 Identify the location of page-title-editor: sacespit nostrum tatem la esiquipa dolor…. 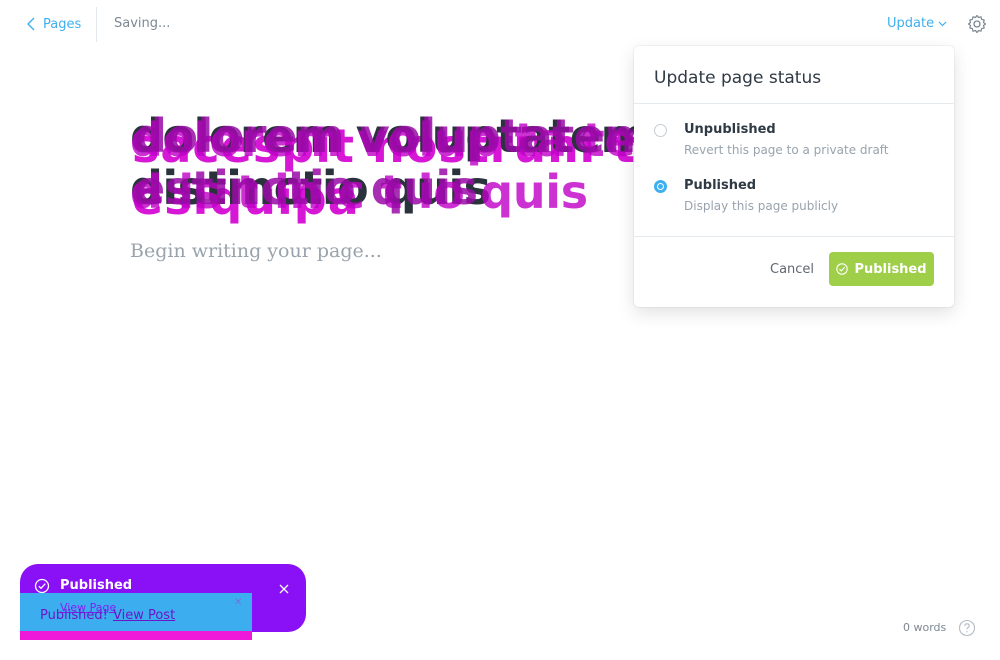
(483, 170).